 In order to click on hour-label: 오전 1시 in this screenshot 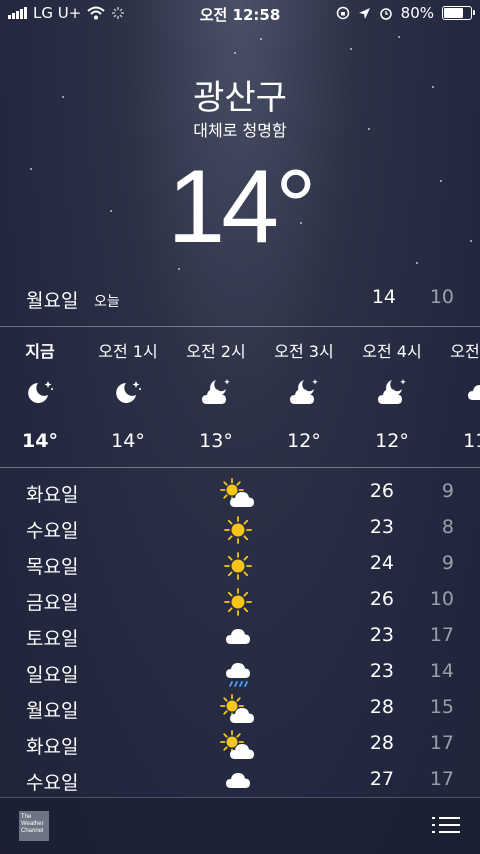, I will do `click(128, 351)`.